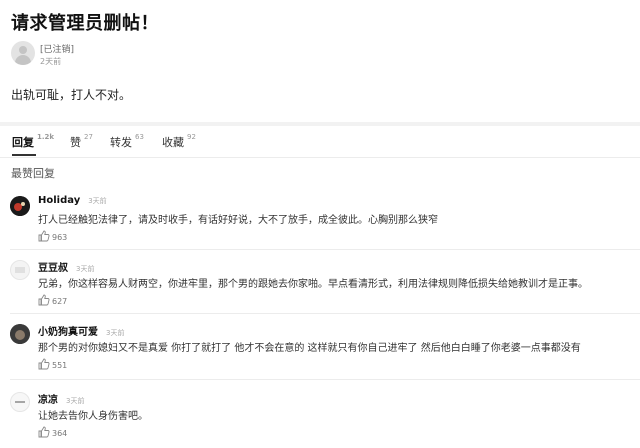  I want to click on tab-label: 赞, so click(75, 142).